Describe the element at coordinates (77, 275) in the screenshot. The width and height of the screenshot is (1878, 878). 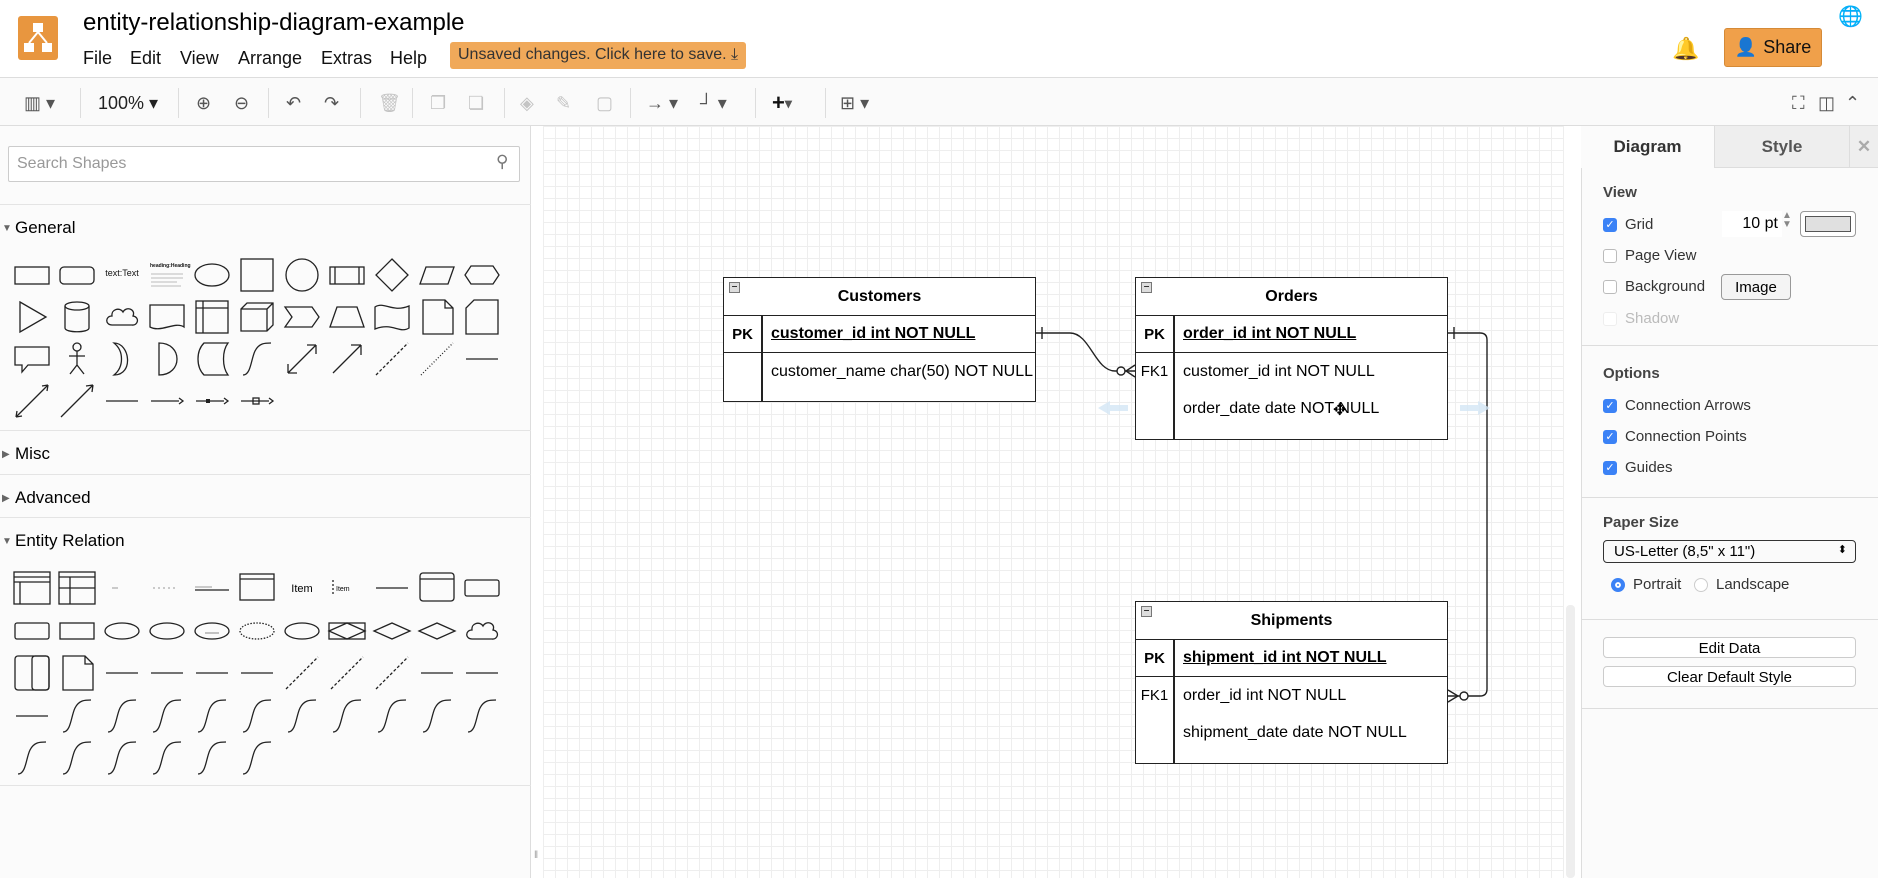
I see `shape-rounded` at that location.